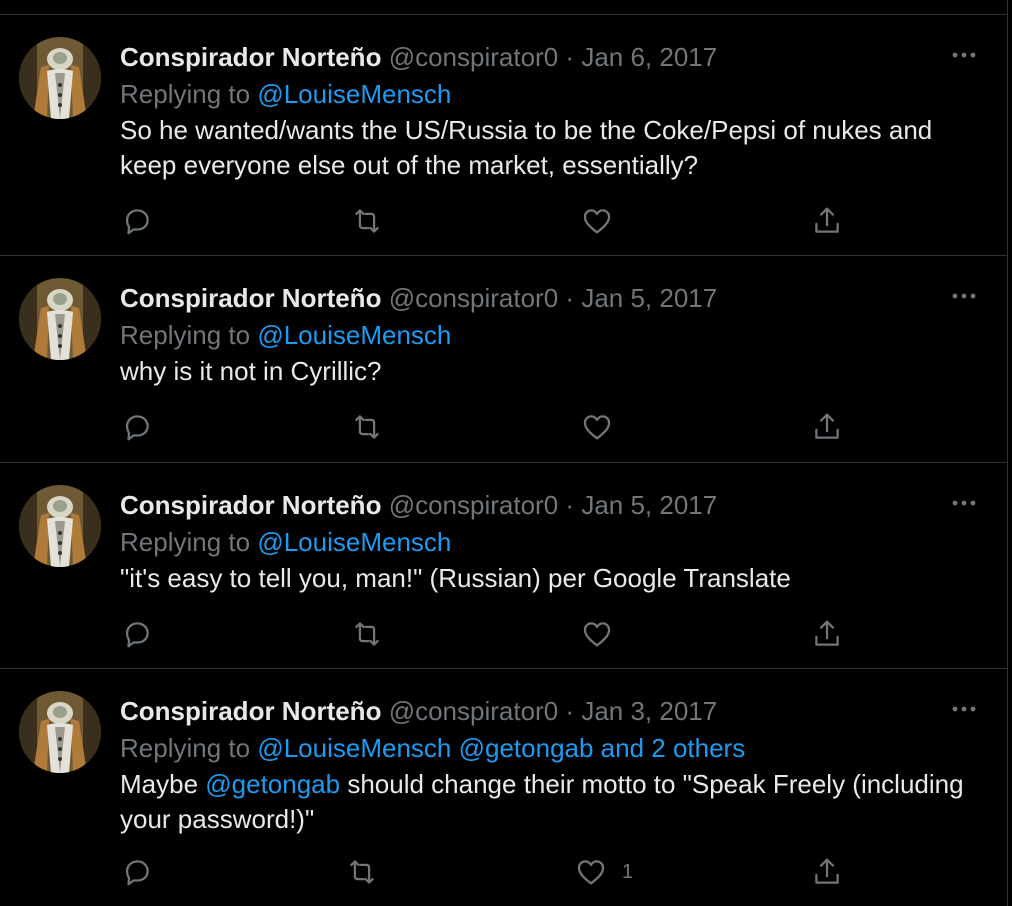 This screenshot has width=1012, height=906. Describe the element at coordinates (251, 371) in the screenshot. I see `tweet-text: why is it not in Cyrillic?` at that location.